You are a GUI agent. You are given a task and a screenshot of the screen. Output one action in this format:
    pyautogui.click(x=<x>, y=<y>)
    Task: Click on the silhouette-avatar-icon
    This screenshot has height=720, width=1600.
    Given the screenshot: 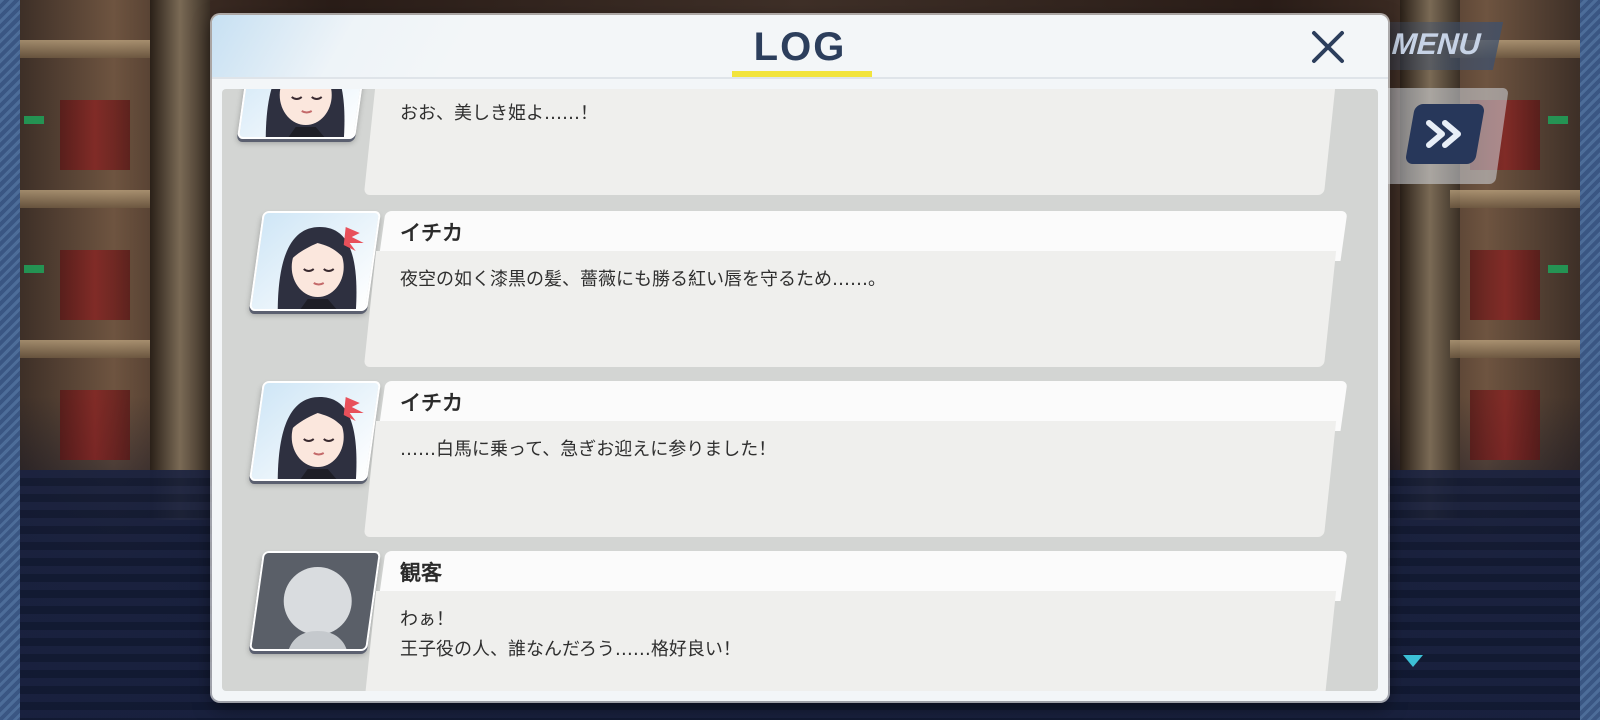 What is the action you would take?
    pyautogui.click(x=317, y=609)
    